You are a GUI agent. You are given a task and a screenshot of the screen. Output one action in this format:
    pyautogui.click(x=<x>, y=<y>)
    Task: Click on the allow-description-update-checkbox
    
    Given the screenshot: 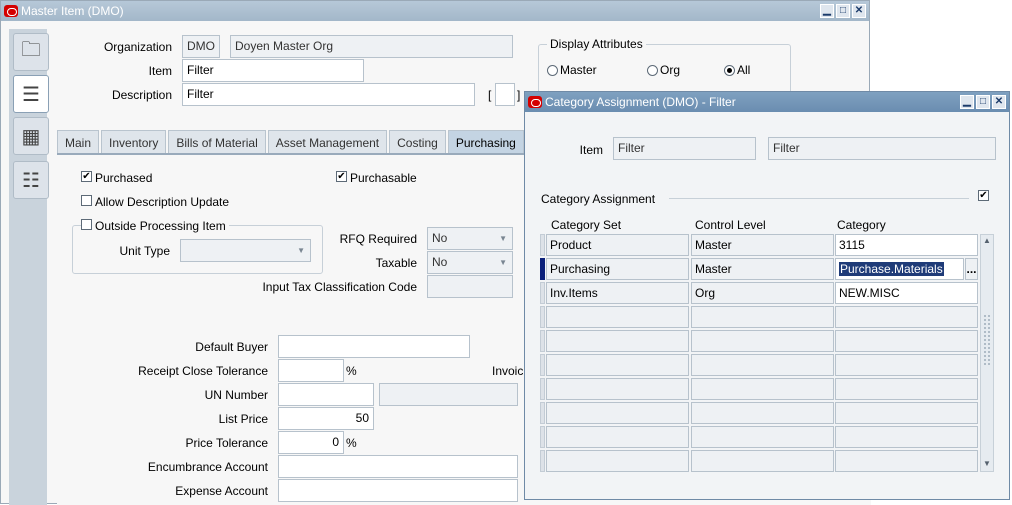 What is the action you would take?
    pyautogui.click(x=86, y=200)
    